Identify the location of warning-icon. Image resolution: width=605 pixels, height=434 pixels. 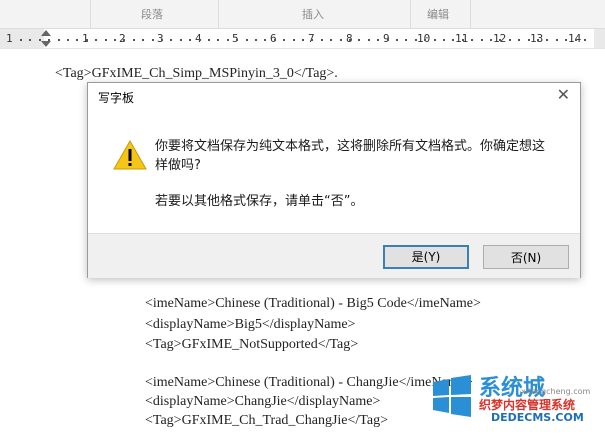
(130, 155).